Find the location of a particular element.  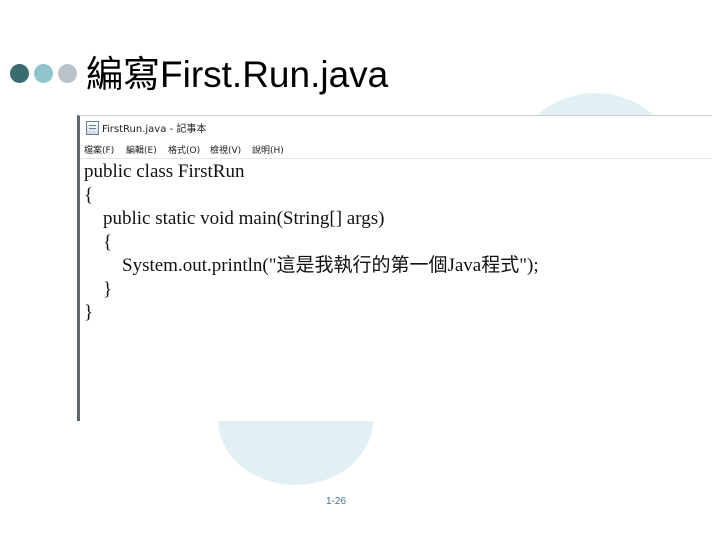

menu-edit: 編輯(E) is located at coordinates (141, 149).